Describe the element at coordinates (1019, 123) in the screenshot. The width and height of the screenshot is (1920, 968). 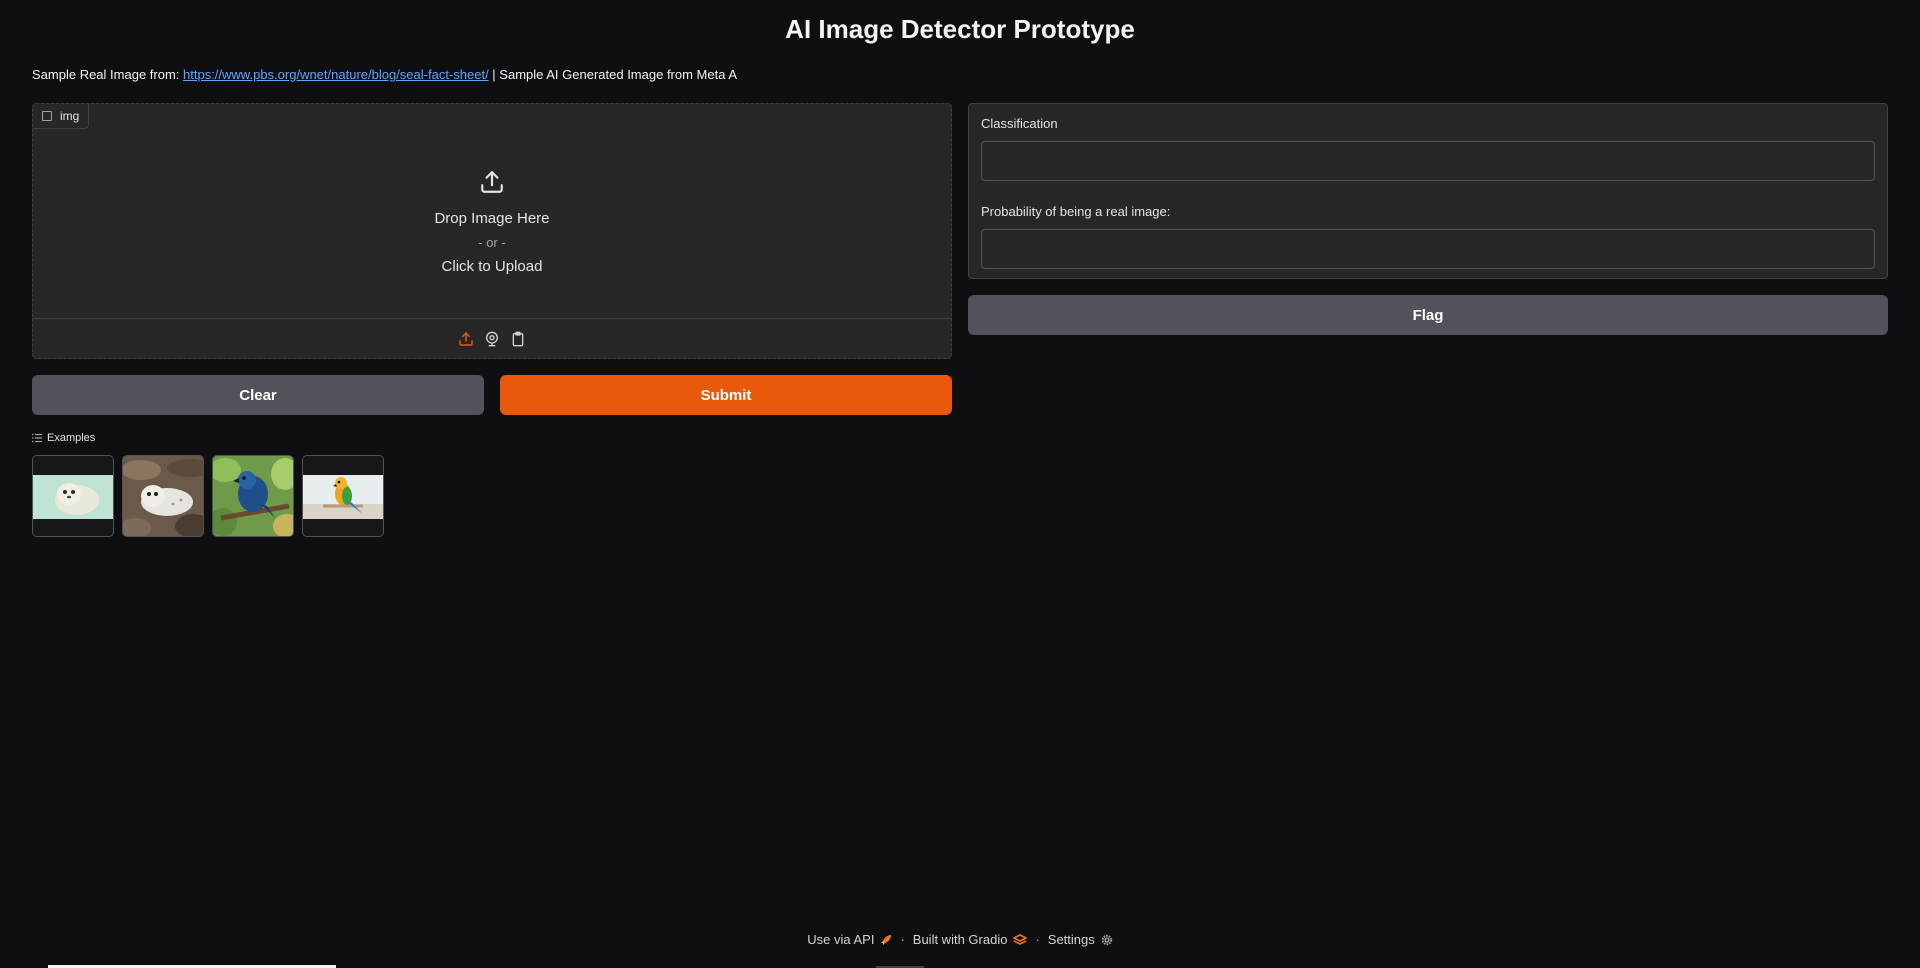
I see `classification-label: Classification` at that location.